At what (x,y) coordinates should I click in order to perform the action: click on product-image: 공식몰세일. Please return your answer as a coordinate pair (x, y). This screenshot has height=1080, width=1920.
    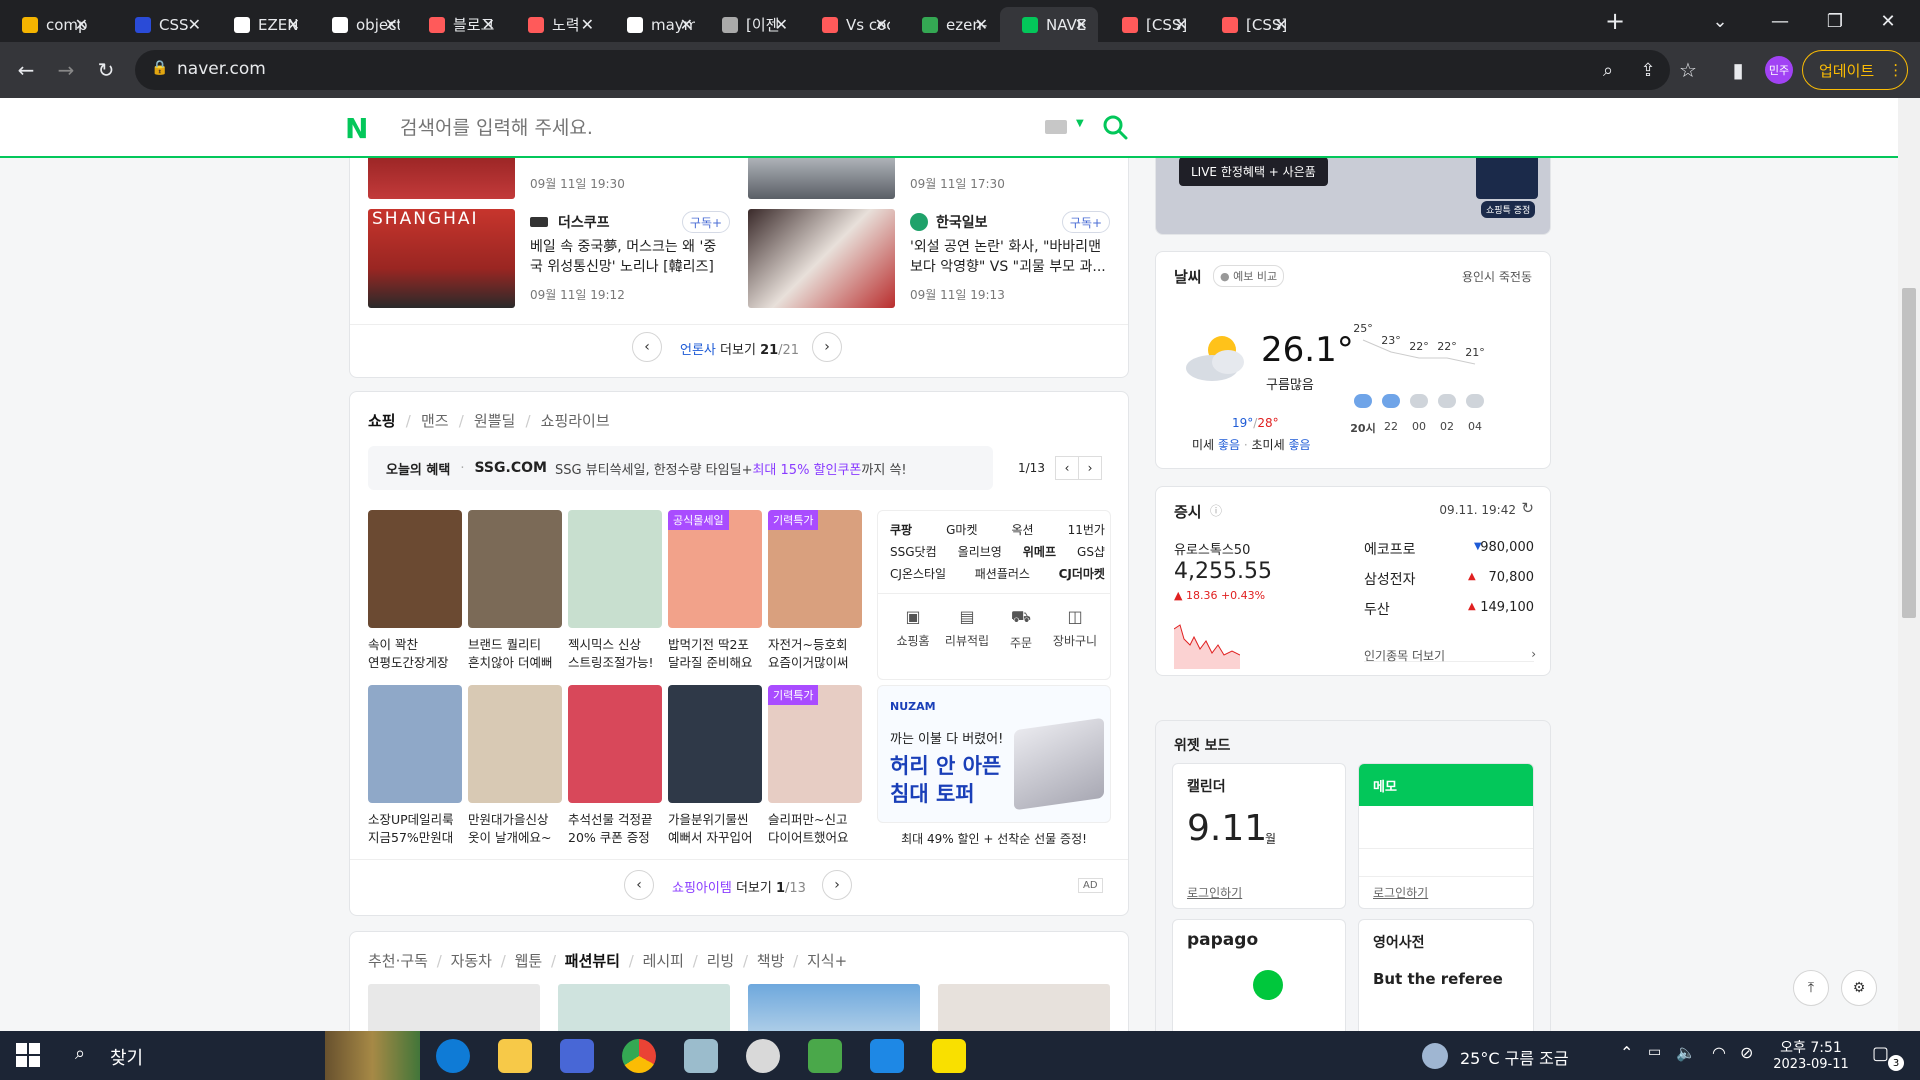
    Looking at the image, I should click on (715, 569).